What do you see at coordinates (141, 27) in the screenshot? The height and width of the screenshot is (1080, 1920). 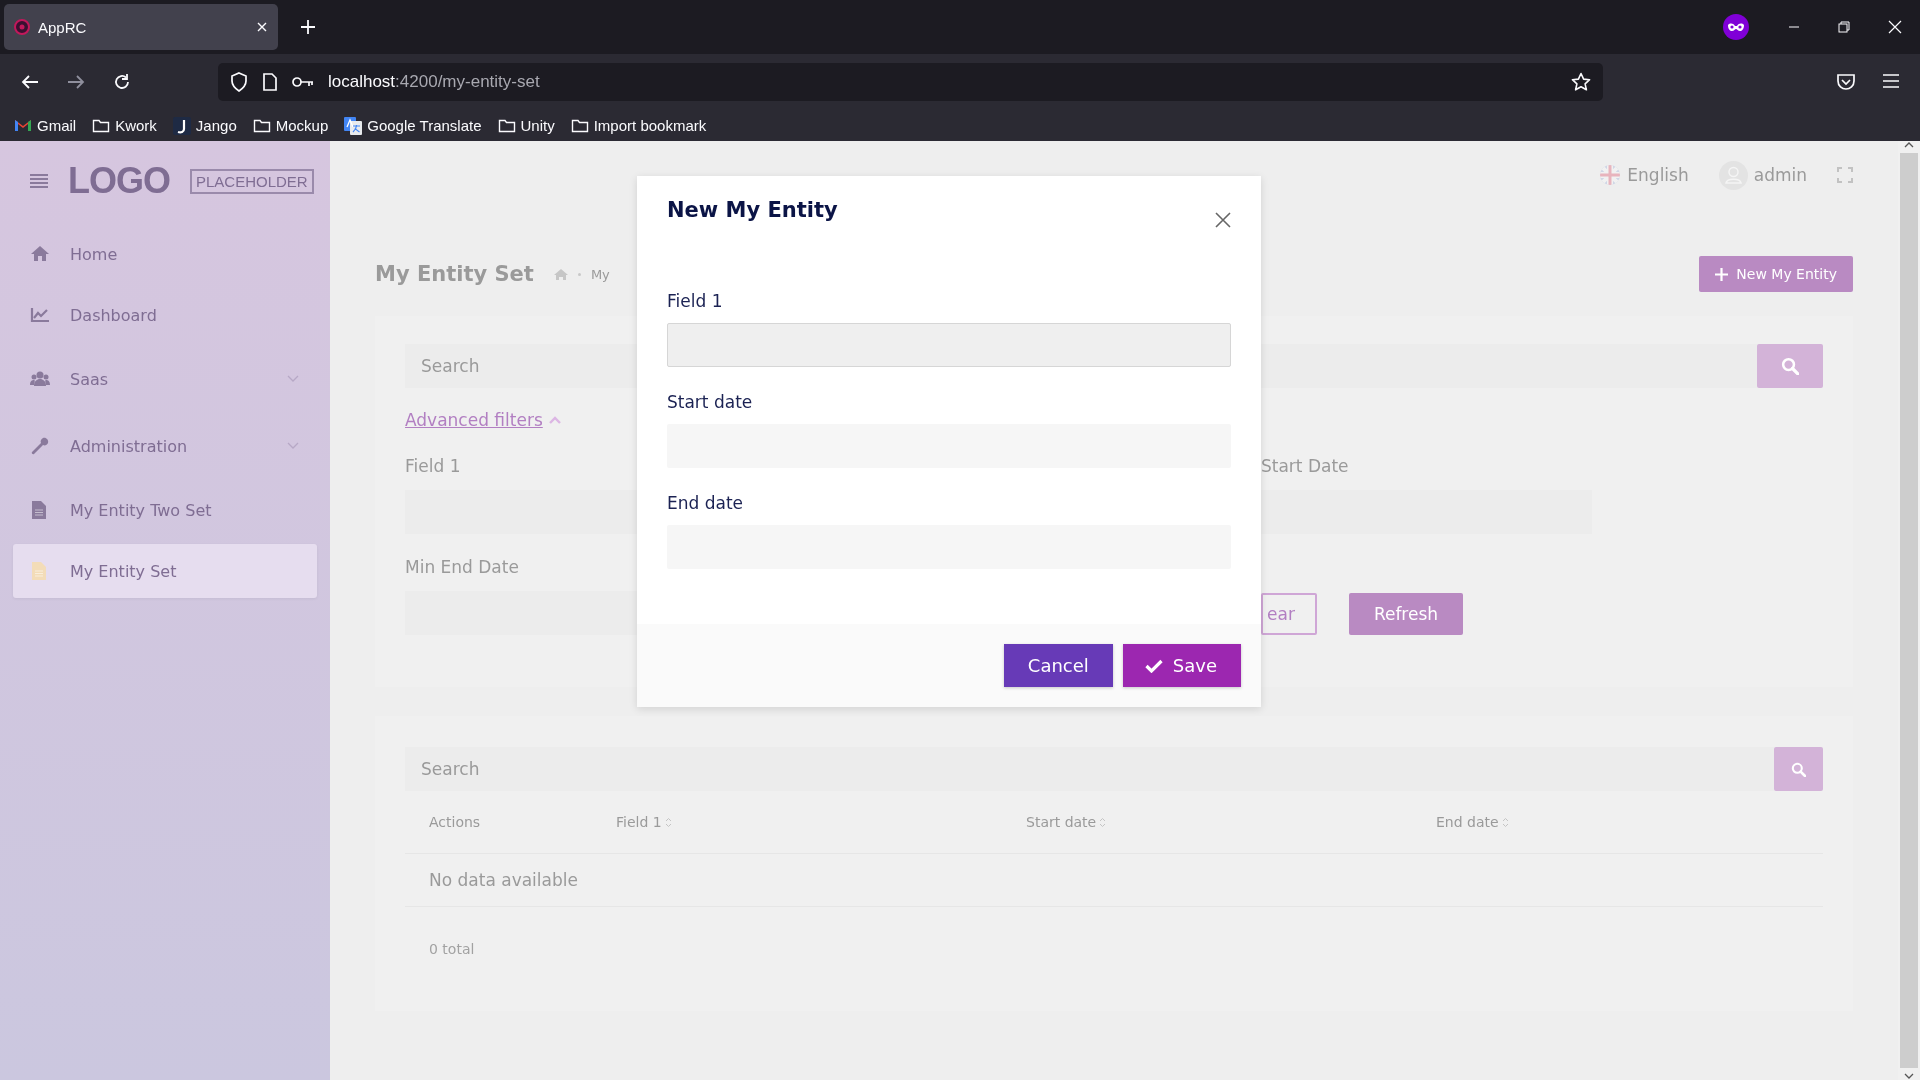 I see `browser-tab: AppRC` at bounding box center [141, 27].